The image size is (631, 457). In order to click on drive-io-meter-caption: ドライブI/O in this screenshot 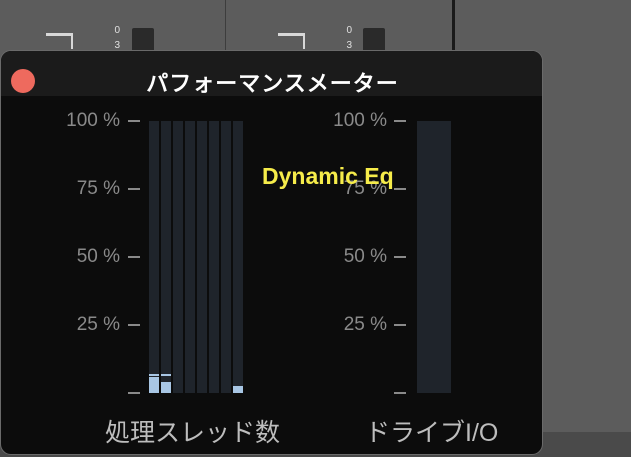, I will do `click(432, 433)`.